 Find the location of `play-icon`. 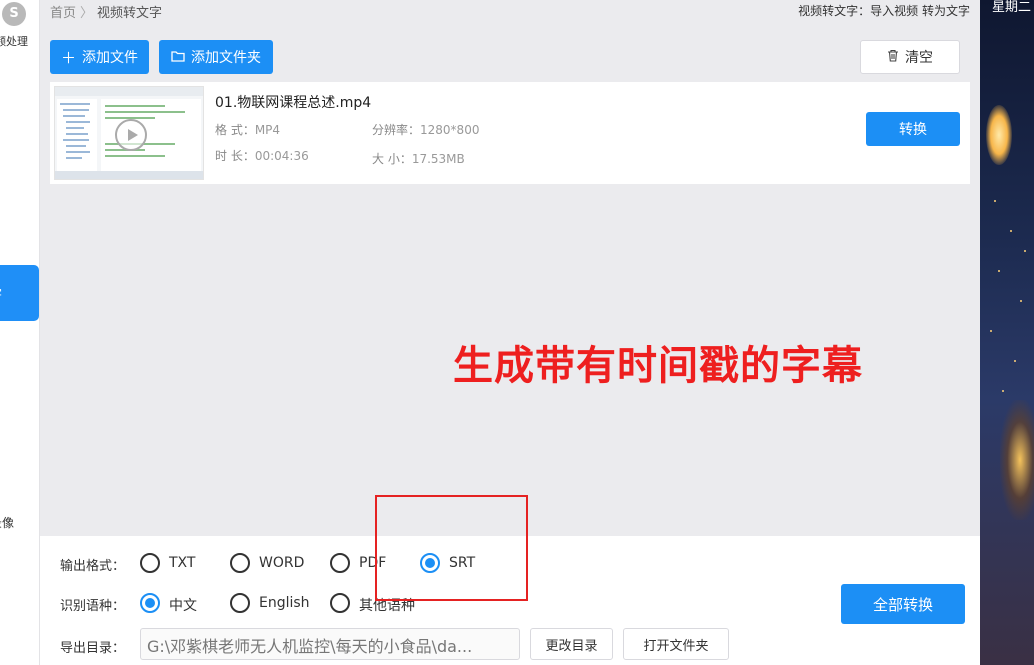

play-icon is located at coordinates (131, 135).